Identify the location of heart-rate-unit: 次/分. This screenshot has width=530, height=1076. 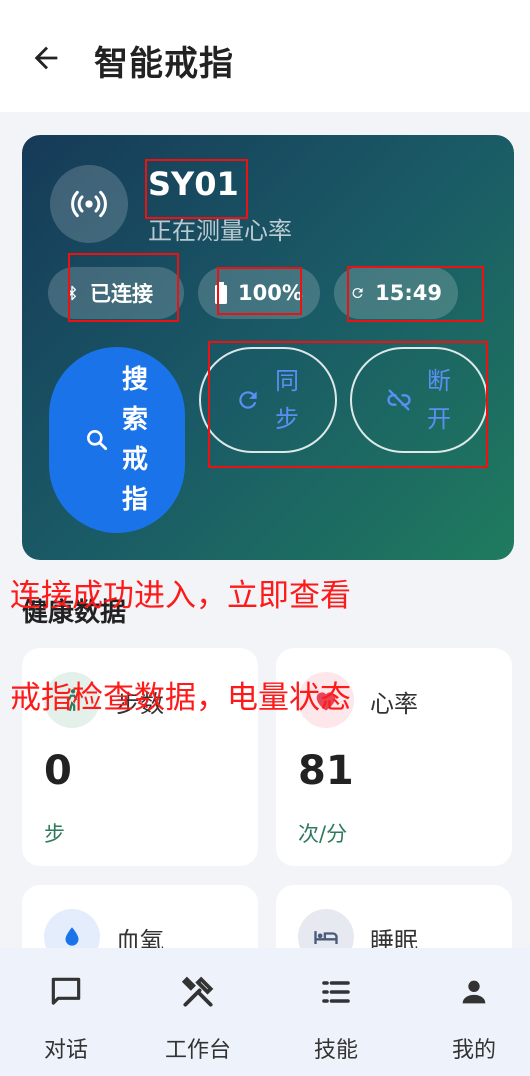
(323, 834).